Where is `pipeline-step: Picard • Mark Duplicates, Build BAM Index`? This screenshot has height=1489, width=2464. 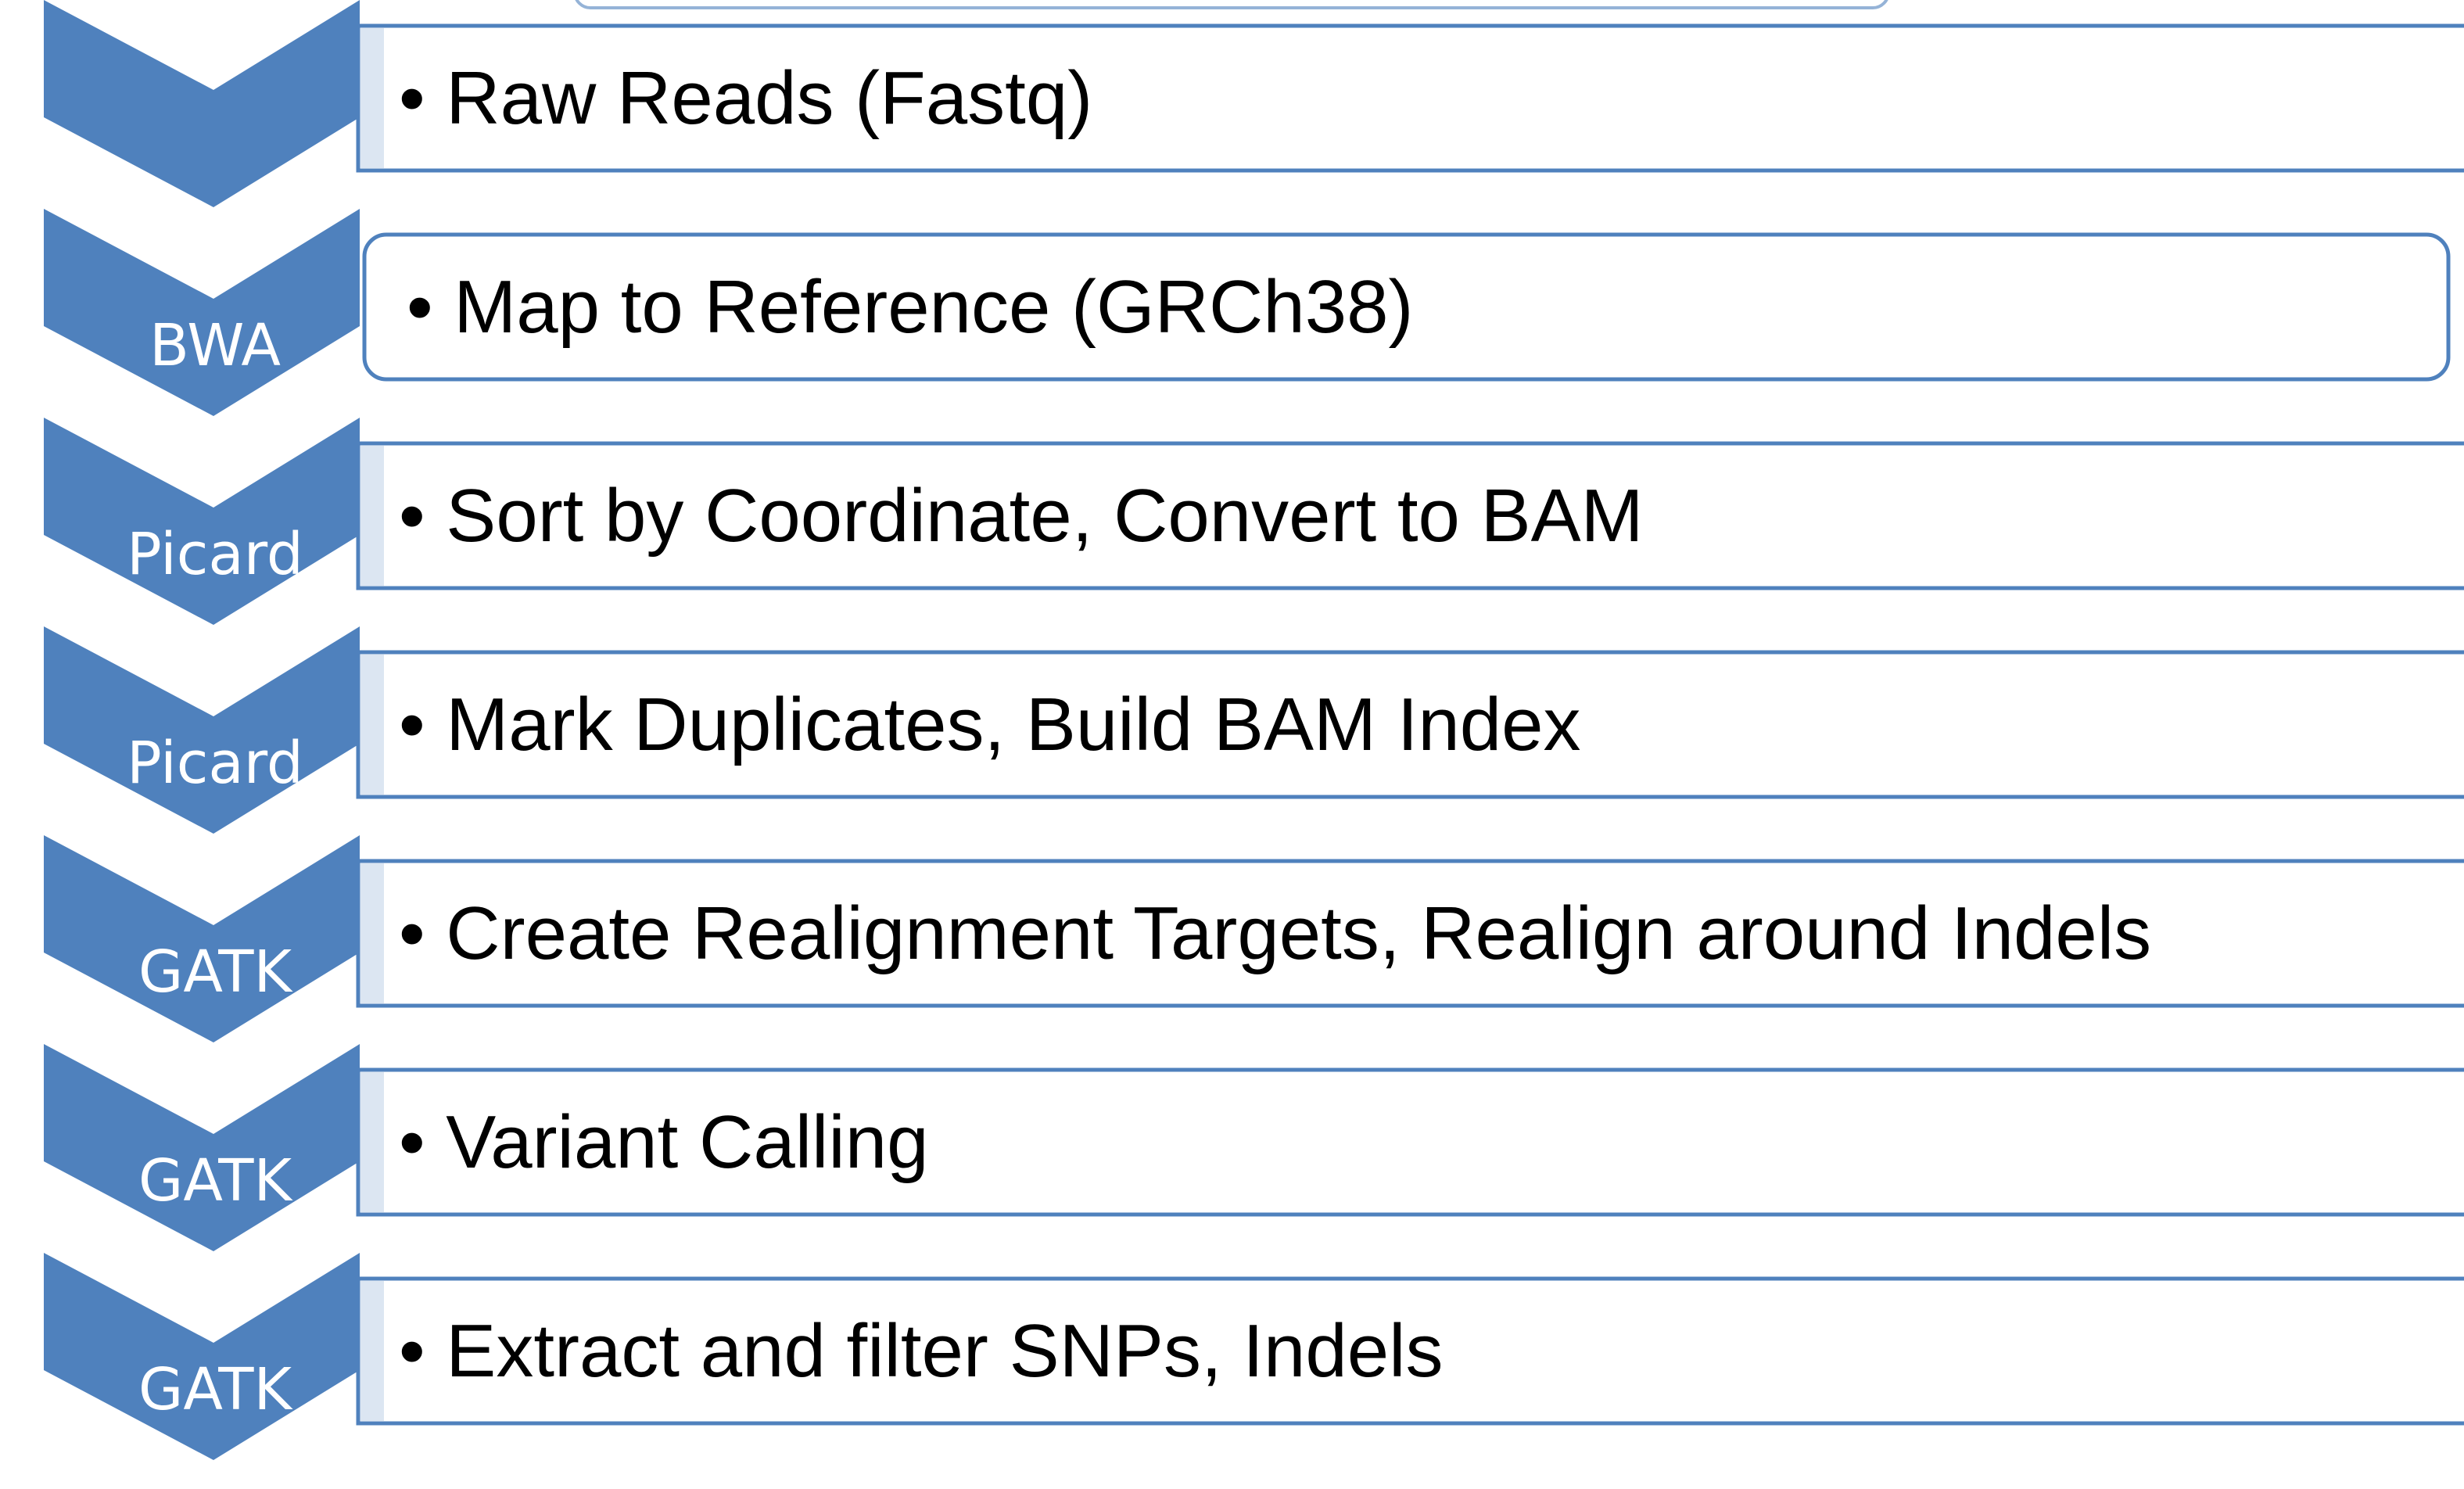 pipeline-step: Picard • Mark Duplicates, Build BAM Index is located at coordinates (1254, 730).